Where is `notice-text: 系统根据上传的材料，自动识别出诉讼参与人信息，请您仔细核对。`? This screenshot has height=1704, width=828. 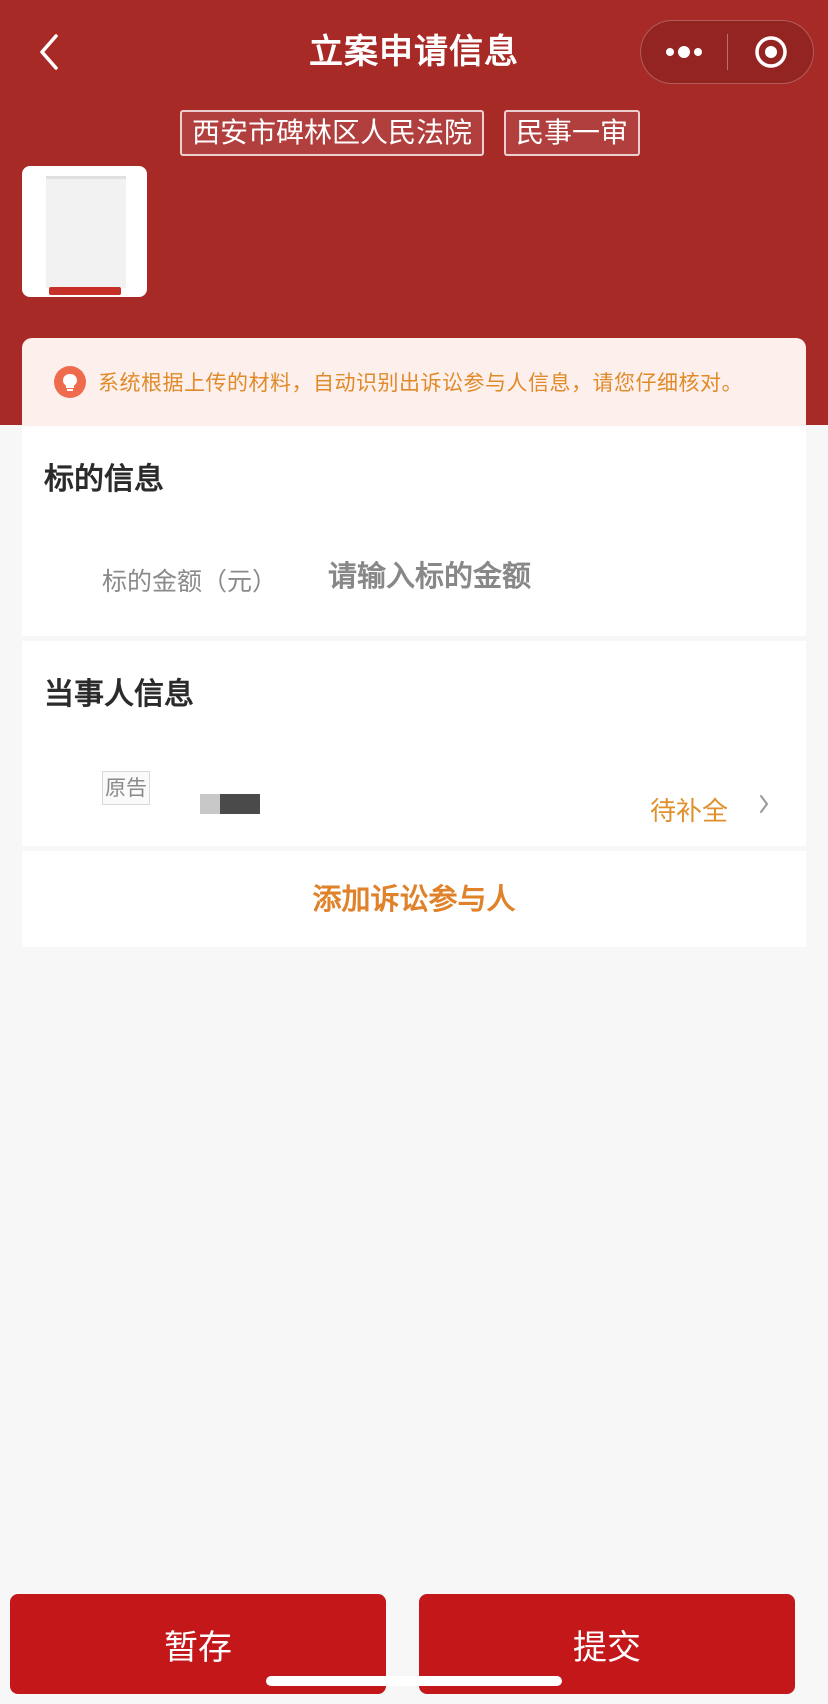
notice-text: 系统根据上传的材料，自动识别出诉讼参与人信息，请您仔细核对。 is located at coordinates (420, 383).